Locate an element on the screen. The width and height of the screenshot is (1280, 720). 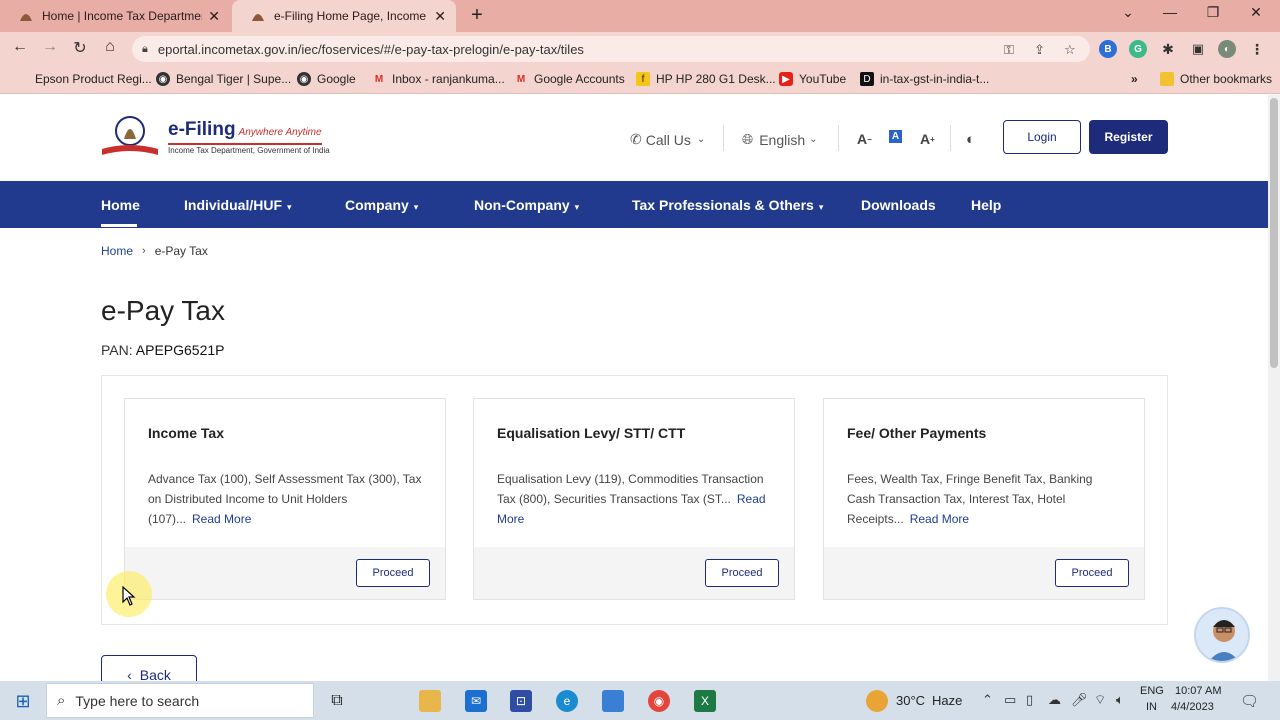
nav-item-help: Help is located at coordinates (986, 205).